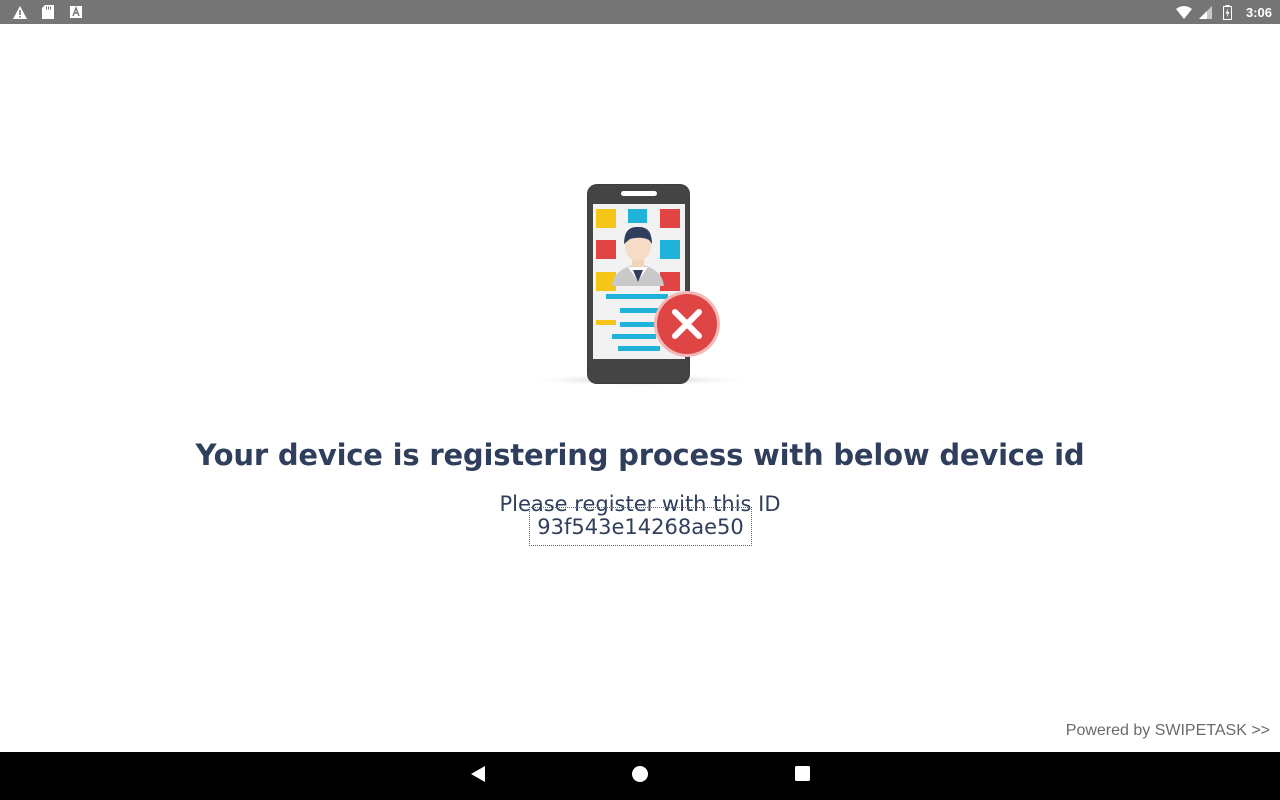  I want to click on recents-button, so click(802, 776).